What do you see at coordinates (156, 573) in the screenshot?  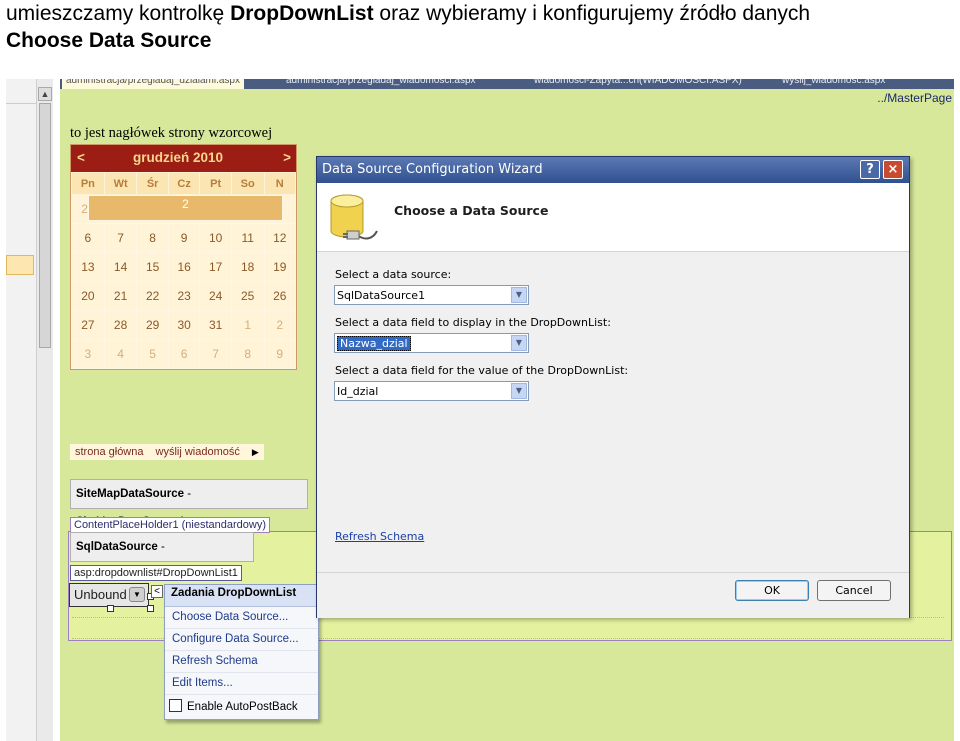 I see `dropdownlist-label: asp:dropdownlist#DropDownList1` at bounding box center [156, 573].